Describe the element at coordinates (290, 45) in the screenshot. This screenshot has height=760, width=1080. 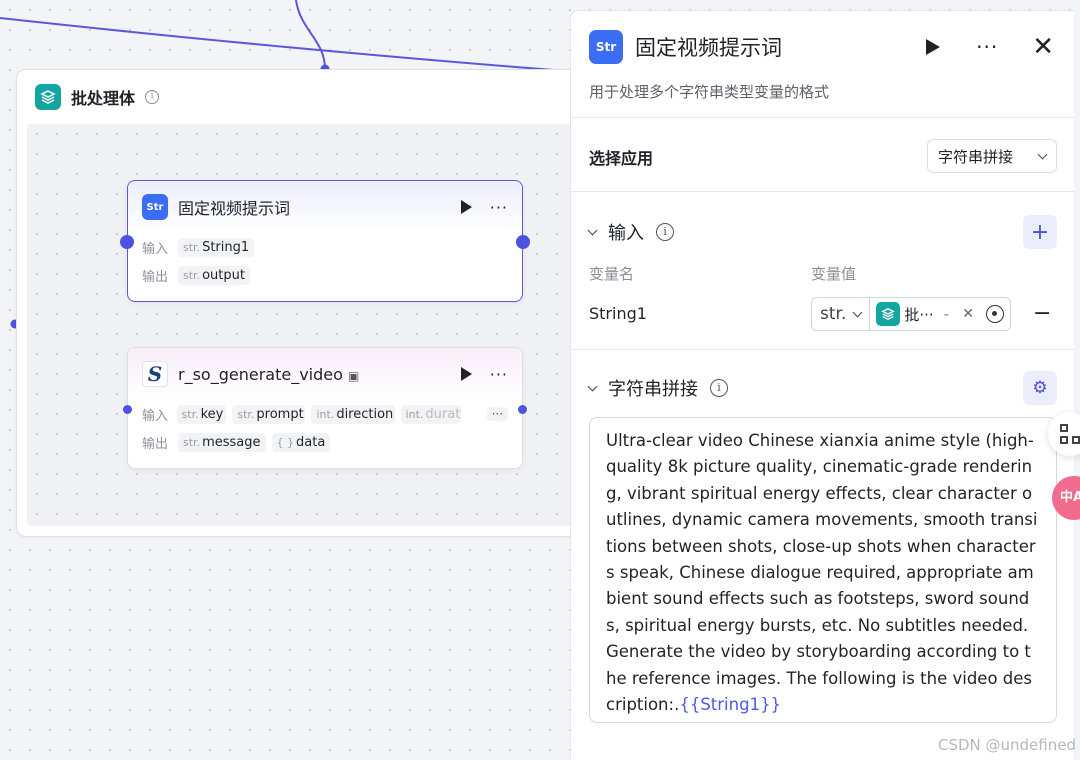
I see `wire-top-long` at that location.